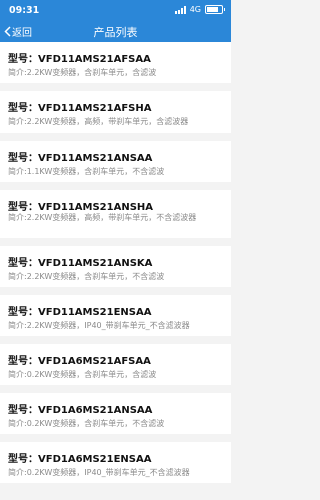 The width and height of the screenshot is (320, 500). What do you see at coordinates (195, 9) in the screenshot?
I see `network-label: 4G` at bounding box center [195, 9].